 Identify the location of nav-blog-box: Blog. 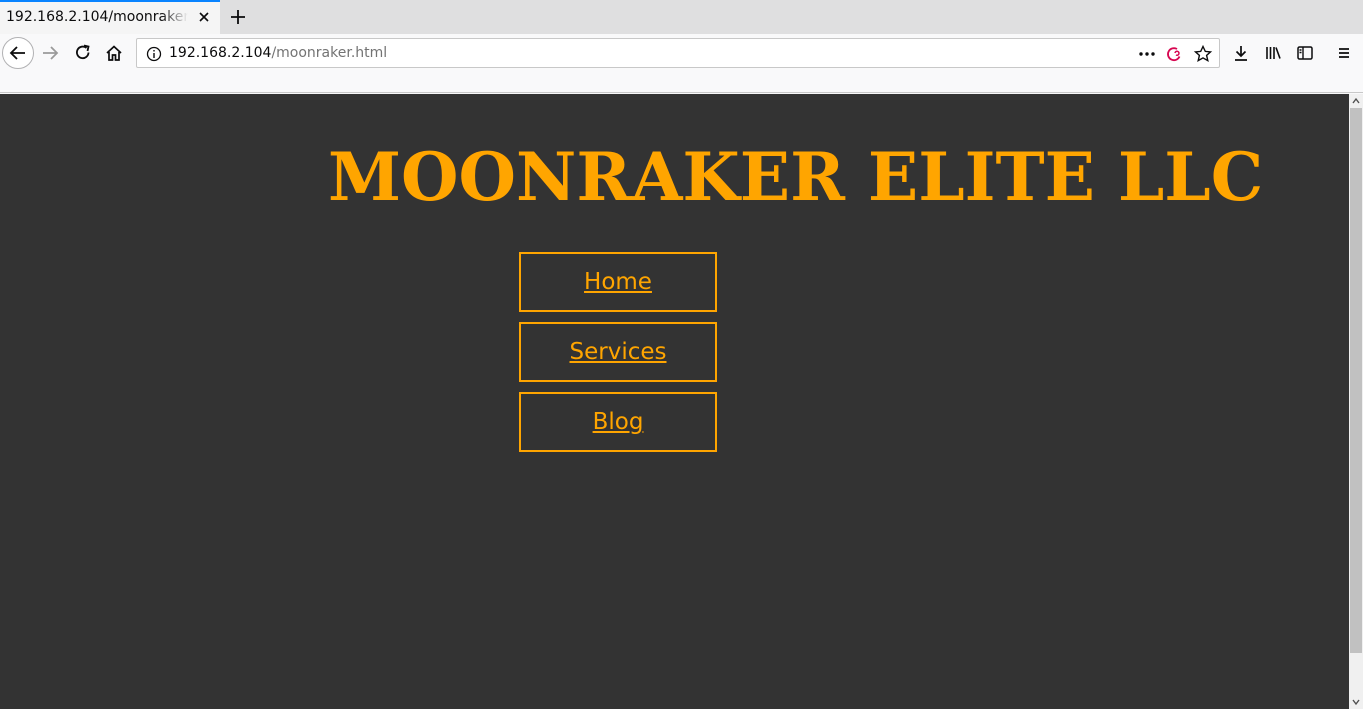
(618, 422).